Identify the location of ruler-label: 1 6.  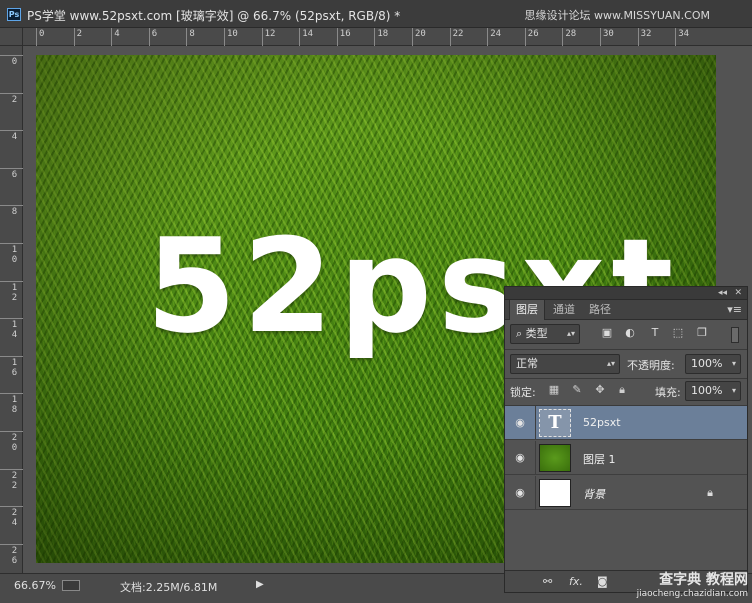
(14, 367).